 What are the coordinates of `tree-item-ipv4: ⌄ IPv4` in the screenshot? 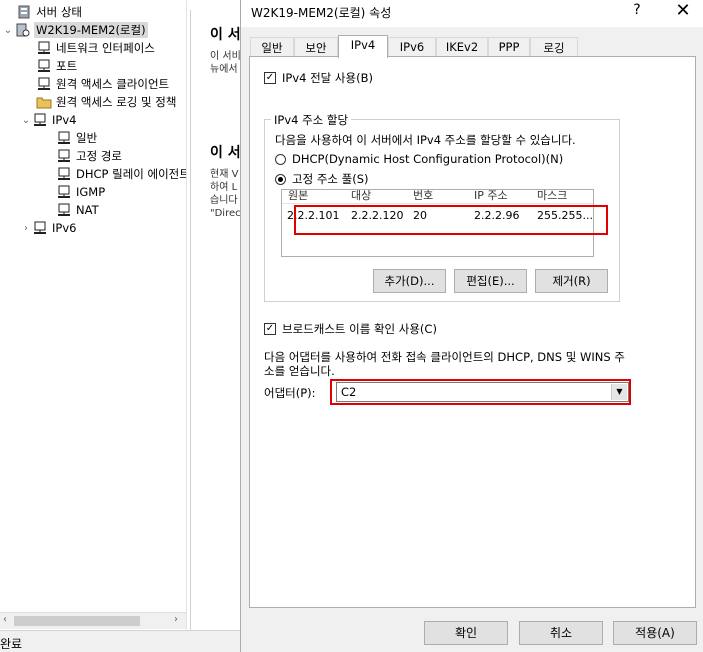 It's located at (48, 120).